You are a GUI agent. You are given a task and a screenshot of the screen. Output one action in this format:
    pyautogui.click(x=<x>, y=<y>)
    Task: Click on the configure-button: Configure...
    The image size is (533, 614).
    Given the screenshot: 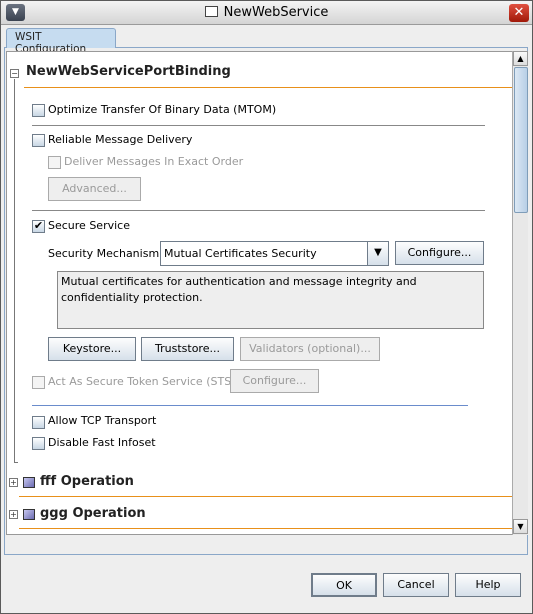 What is the action you would take?
    pyautogui.click(x=439, y=253)
    